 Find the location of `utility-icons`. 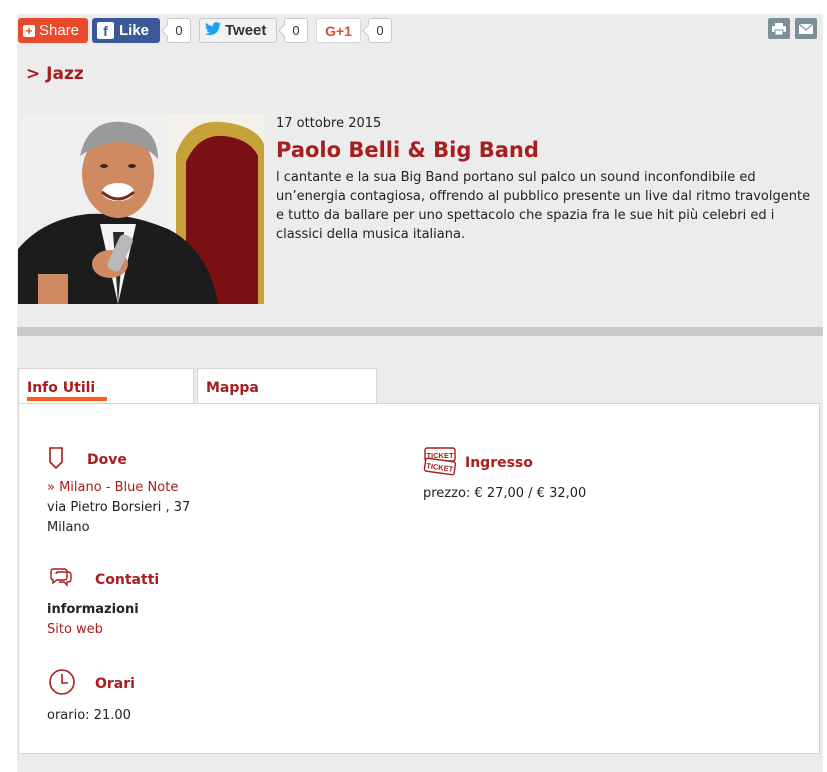

utility-icons is located at coordinates (790, 28).